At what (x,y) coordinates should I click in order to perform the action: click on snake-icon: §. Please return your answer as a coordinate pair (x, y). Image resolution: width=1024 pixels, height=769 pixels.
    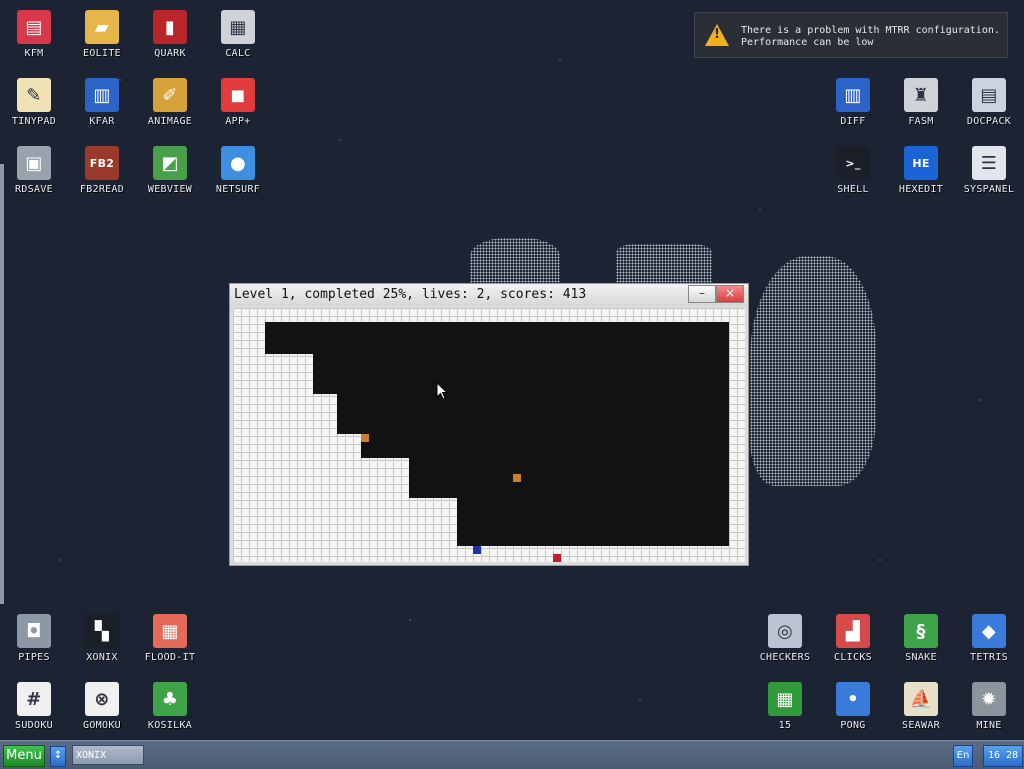
    Looking at the image, I should click on (921, 631).